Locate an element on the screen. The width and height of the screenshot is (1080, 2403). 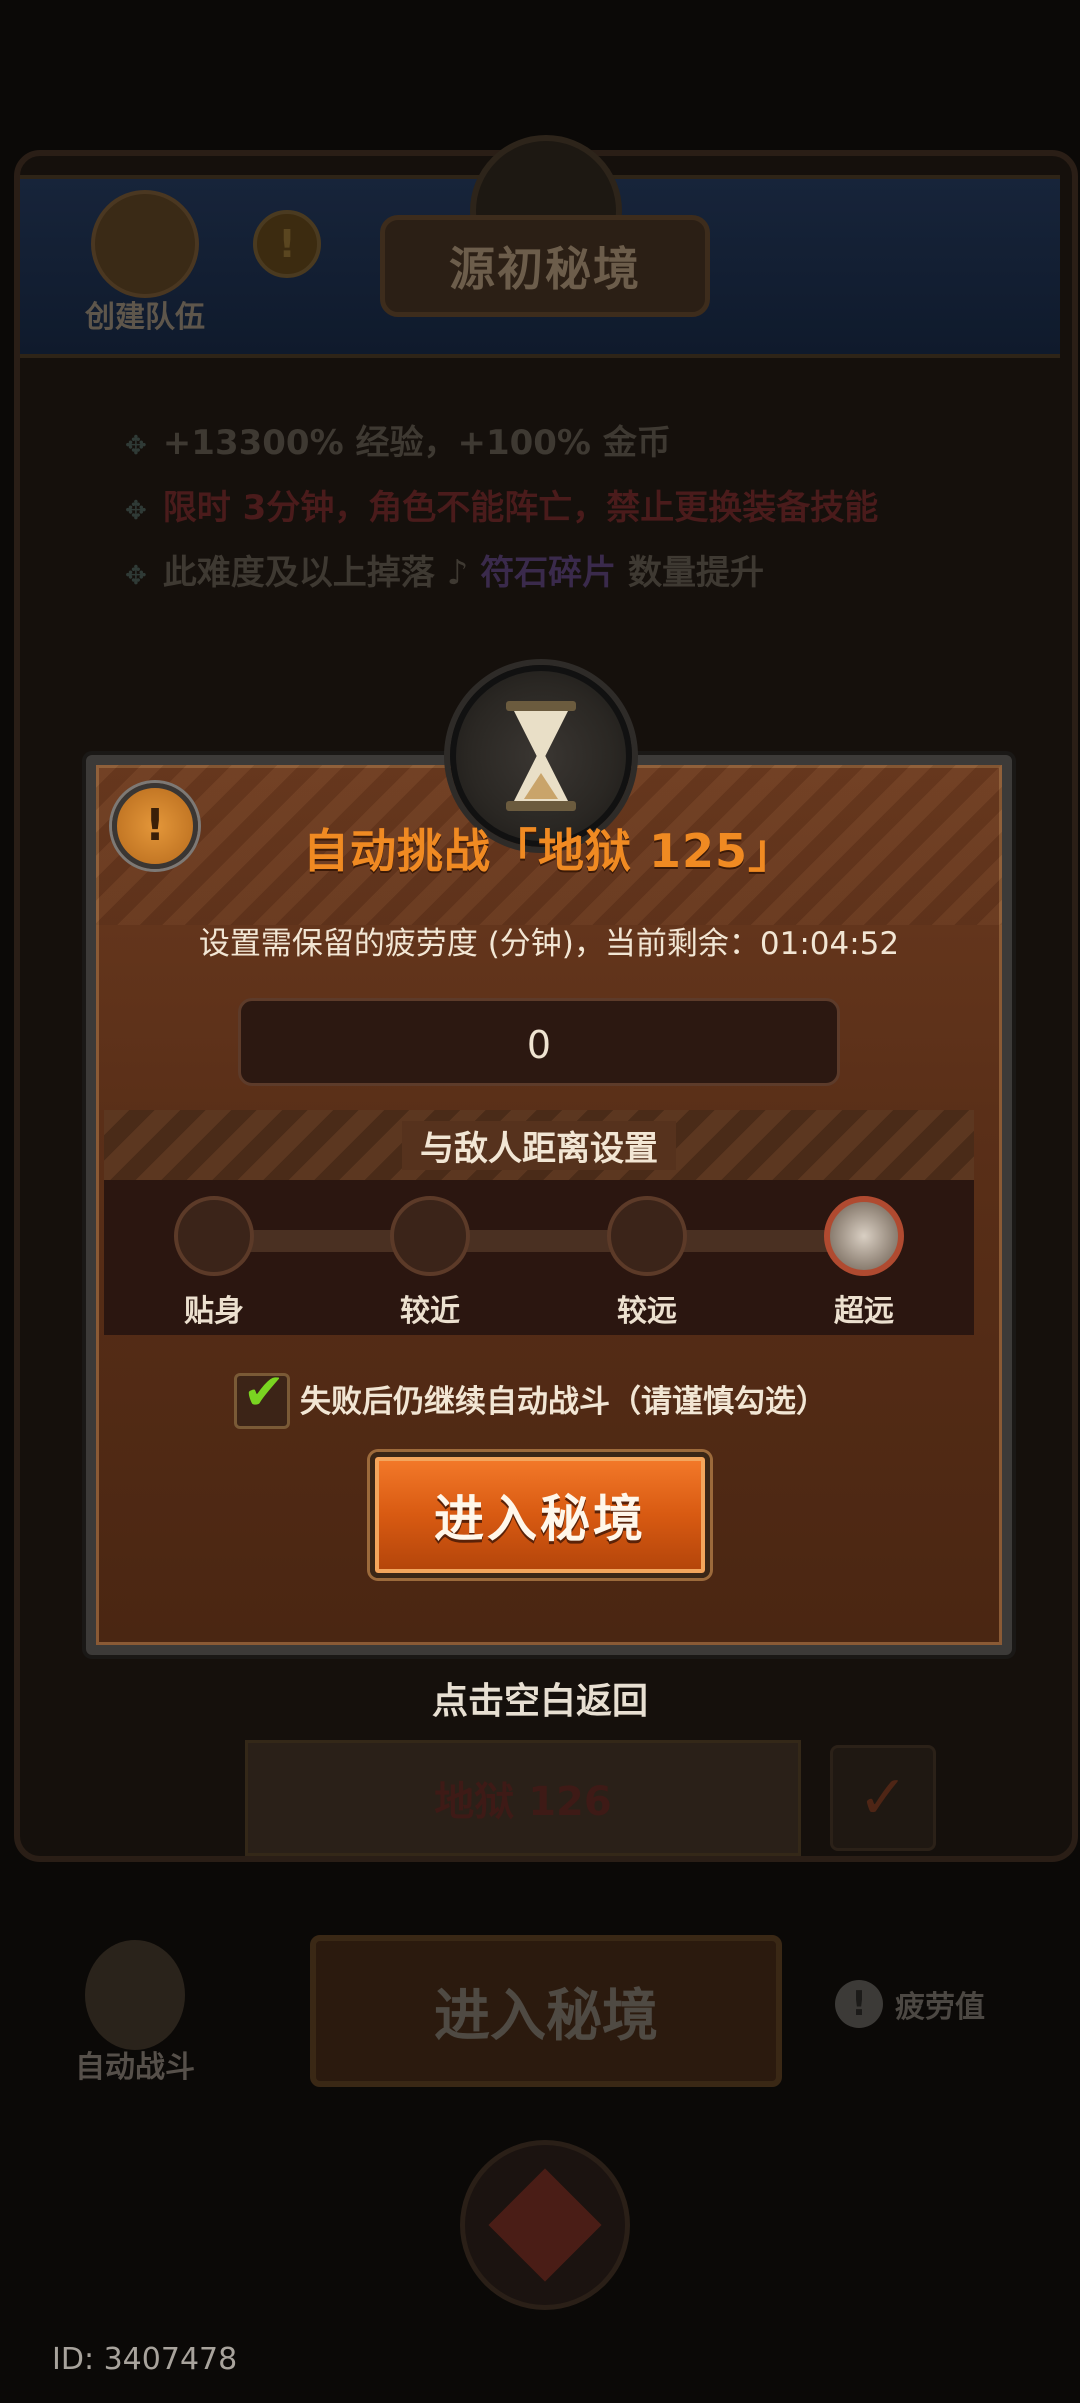
distance-option-label: 较近 is located at coordinates (430, 1308).